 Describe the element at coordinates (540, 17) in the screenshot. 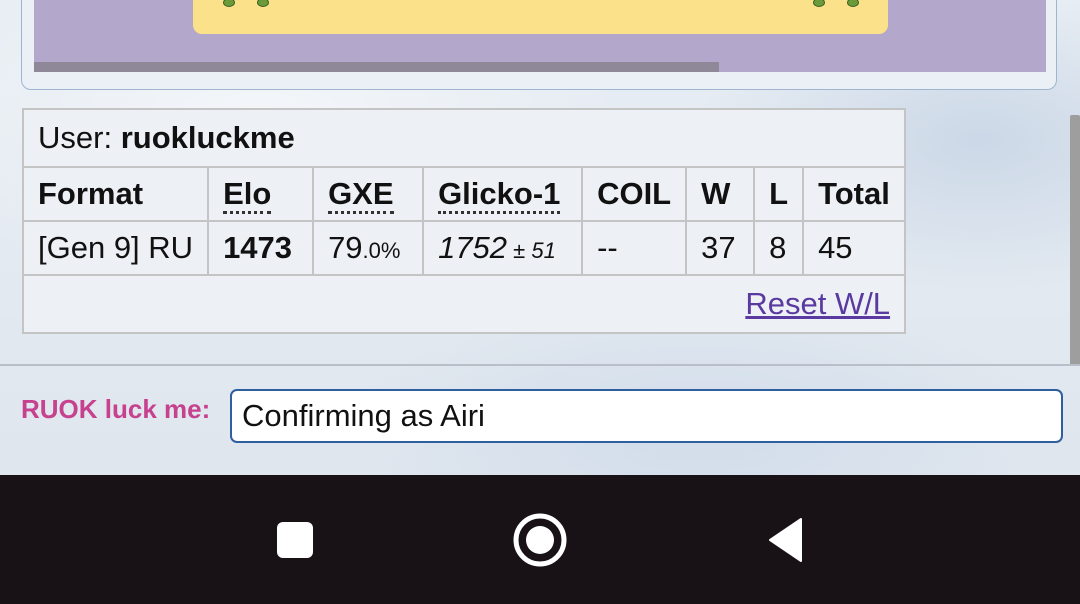

I see `battle-dialog-box` at that location.